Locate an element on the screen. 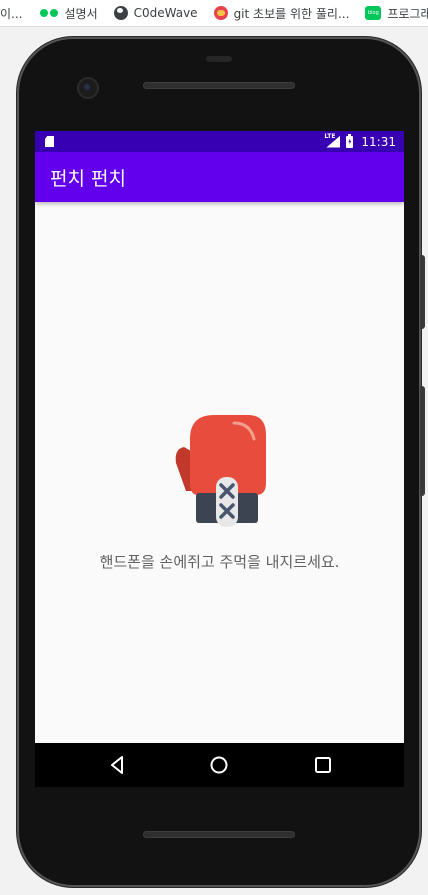 The image size is (428, 895). naver-dots-icon is located at coordinates (49, 13).